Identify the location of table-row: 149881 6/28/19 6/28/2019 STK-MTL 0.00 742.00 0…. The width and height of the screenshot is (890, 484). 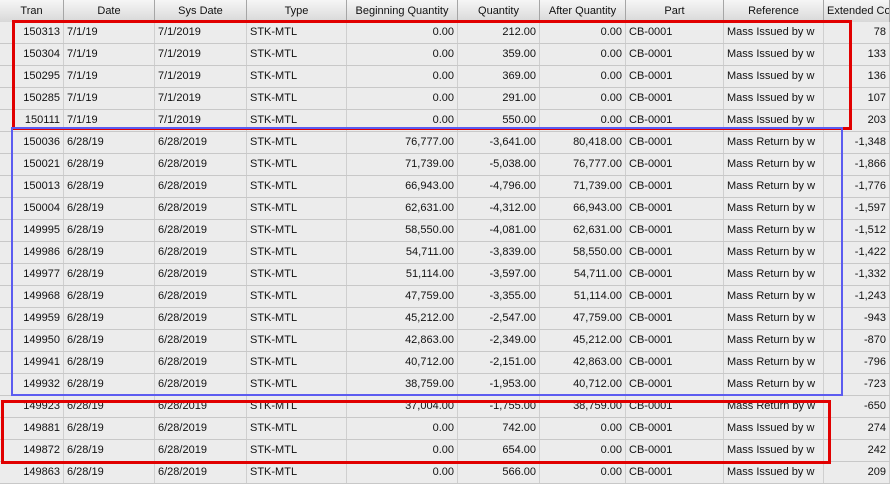
(445, 429).